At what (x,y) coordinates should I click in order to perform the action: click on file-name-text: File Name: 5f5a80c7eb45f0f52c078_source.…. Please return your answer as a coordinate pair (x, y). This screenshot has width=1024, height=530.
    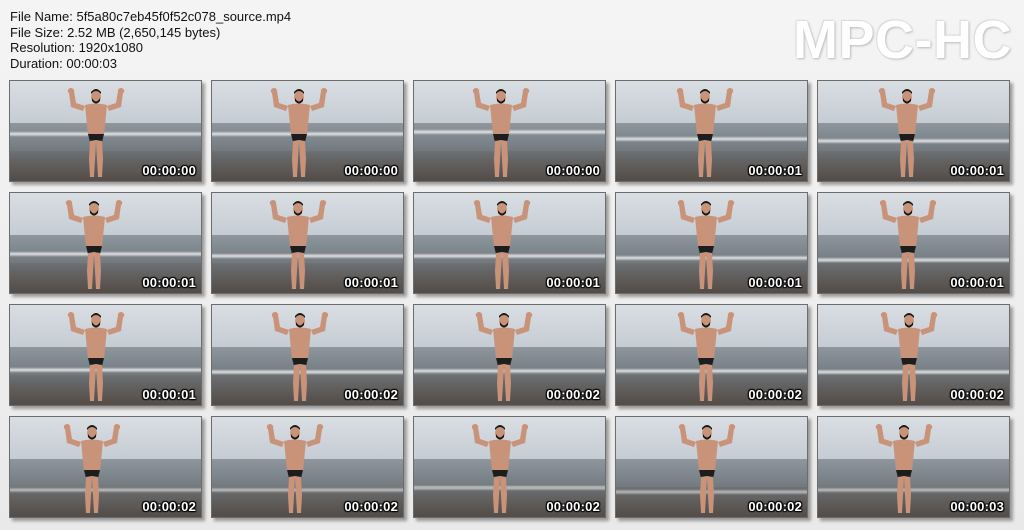
    Looking at the image, I should click on (151, 16).